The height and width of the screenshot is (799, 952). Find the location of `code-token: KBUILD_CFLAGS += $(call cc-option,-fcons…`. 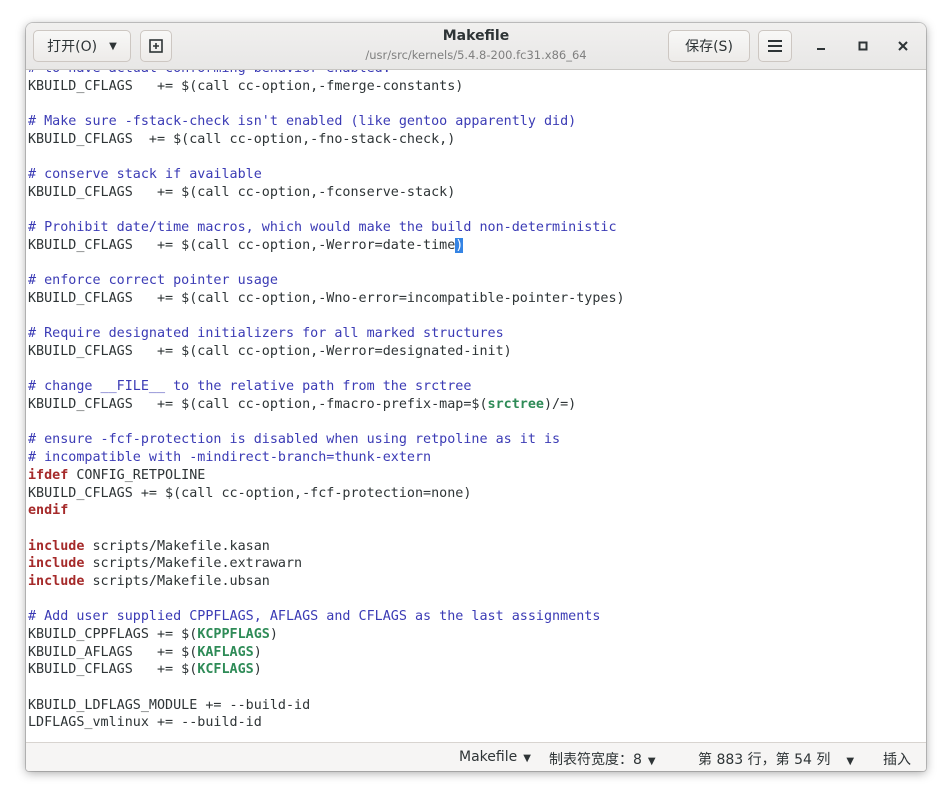

code-token: KBUILD_CFLAGS += $(call cc-option,-fcons… is located at coordinates (242, 192).